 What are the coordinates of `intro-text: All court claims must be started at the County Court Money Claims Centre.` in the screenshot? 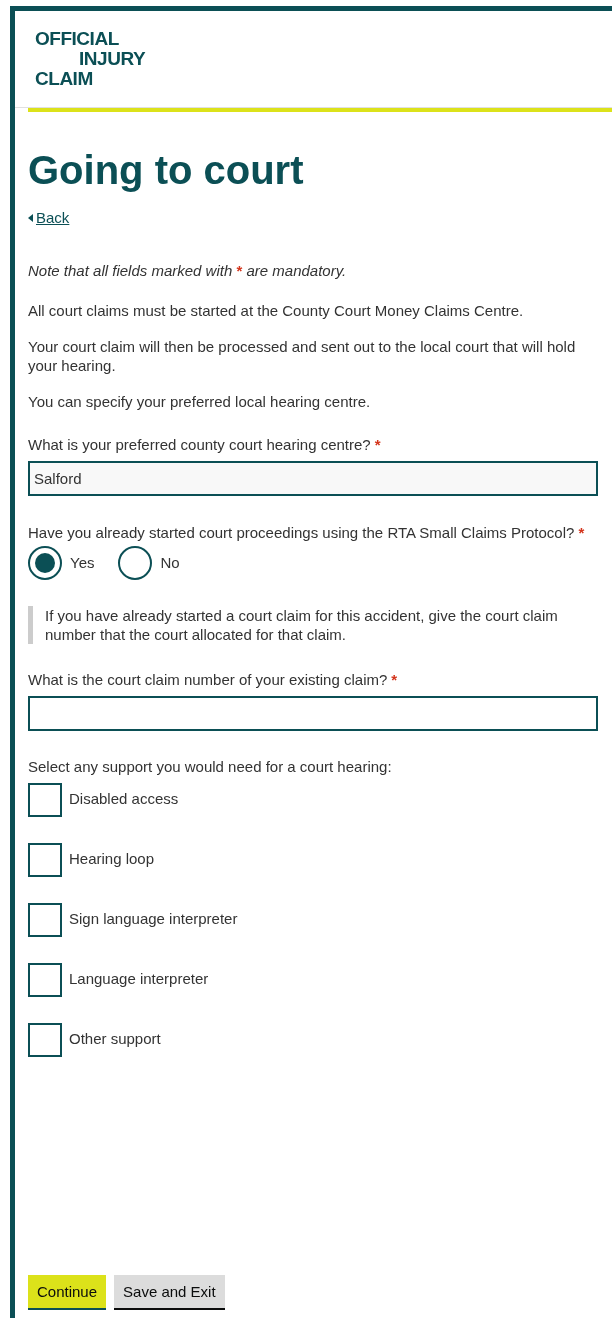 It's located at (276, 310).